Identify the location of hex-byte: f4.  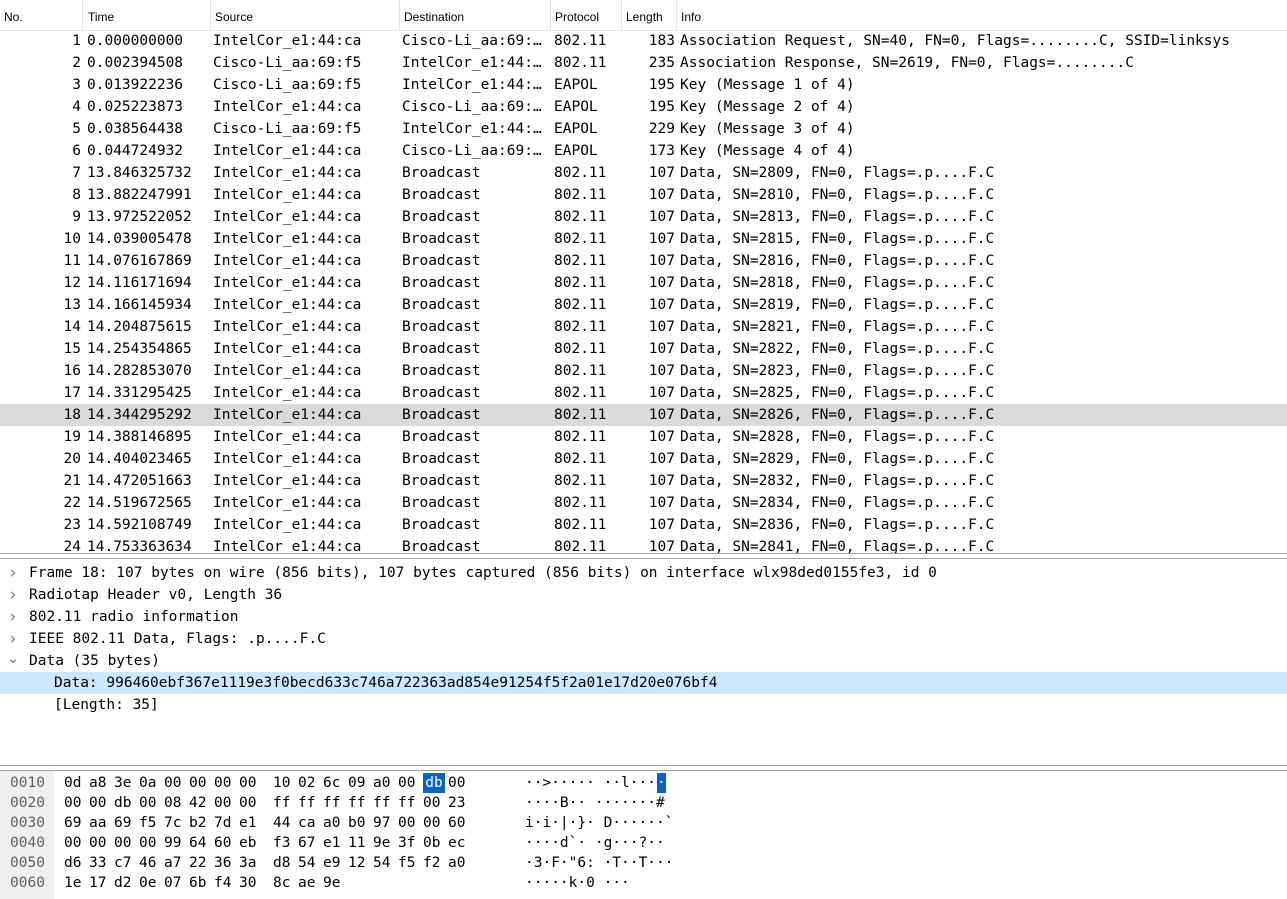
(225, 883).